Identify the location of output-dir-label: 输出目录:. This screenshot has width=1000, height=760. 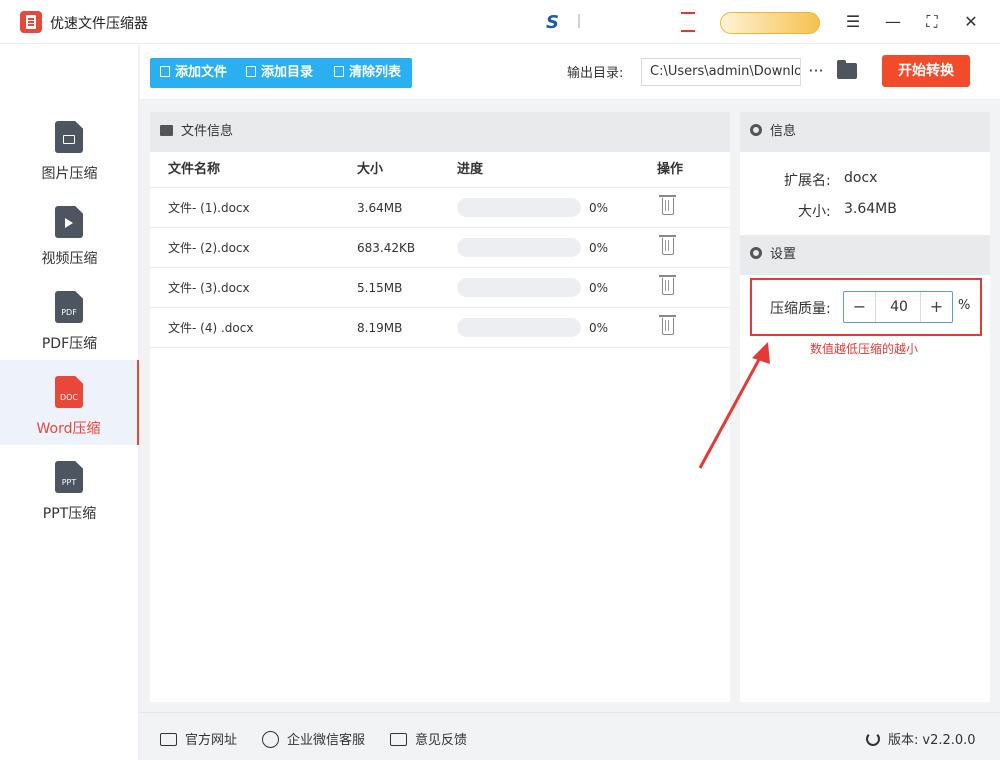
(595, 73).